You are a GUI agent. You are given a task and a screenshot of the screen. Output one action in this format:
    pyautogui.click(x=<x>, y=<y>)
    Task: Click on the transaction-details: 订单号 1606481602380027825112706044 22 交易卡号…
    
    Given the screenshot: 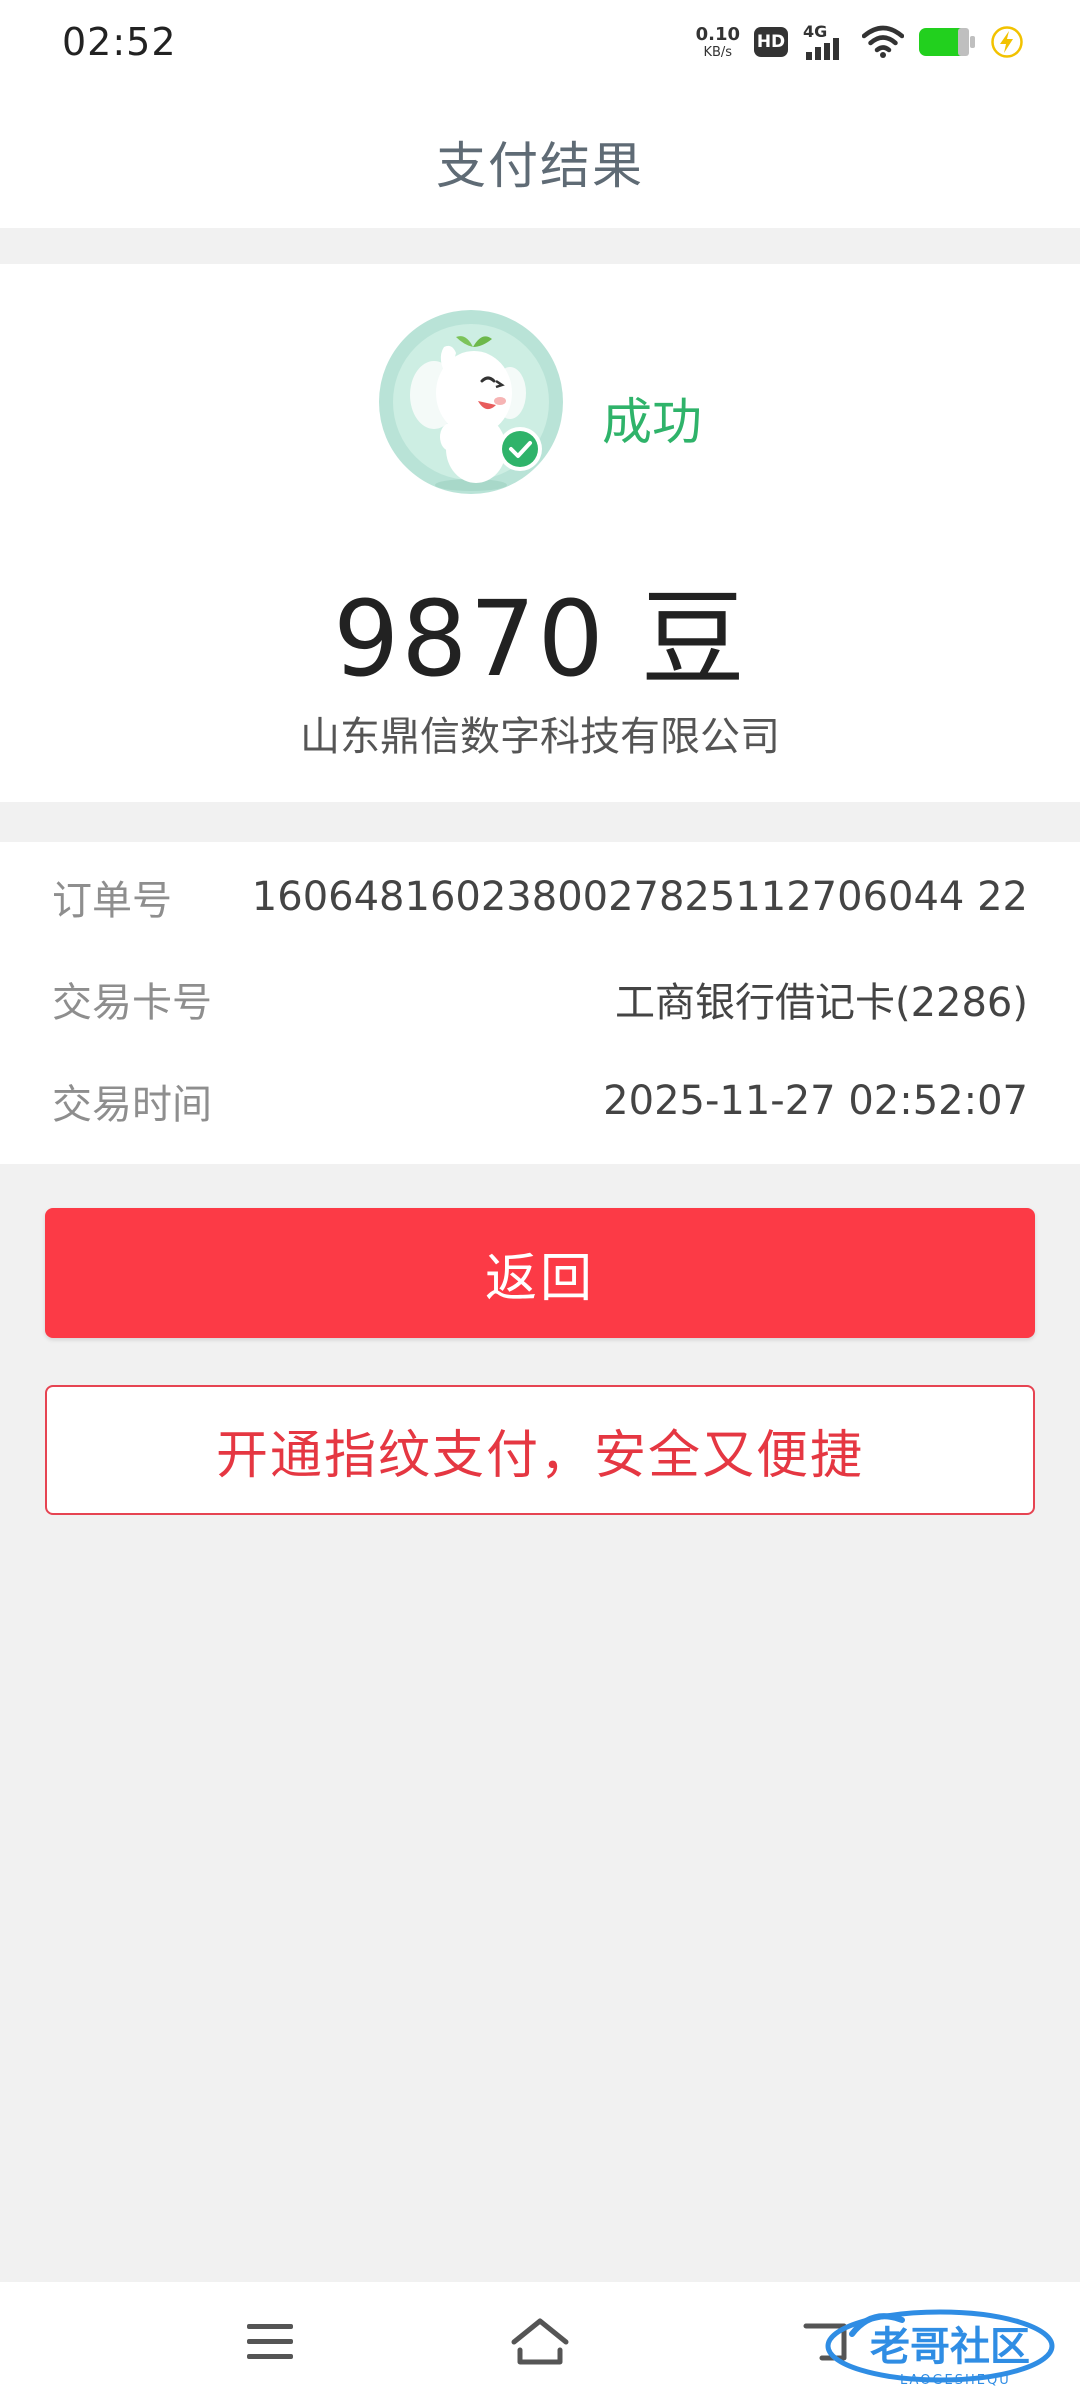 What is the action you would take?
    pyautogui.click(x=540, y=1003)
    